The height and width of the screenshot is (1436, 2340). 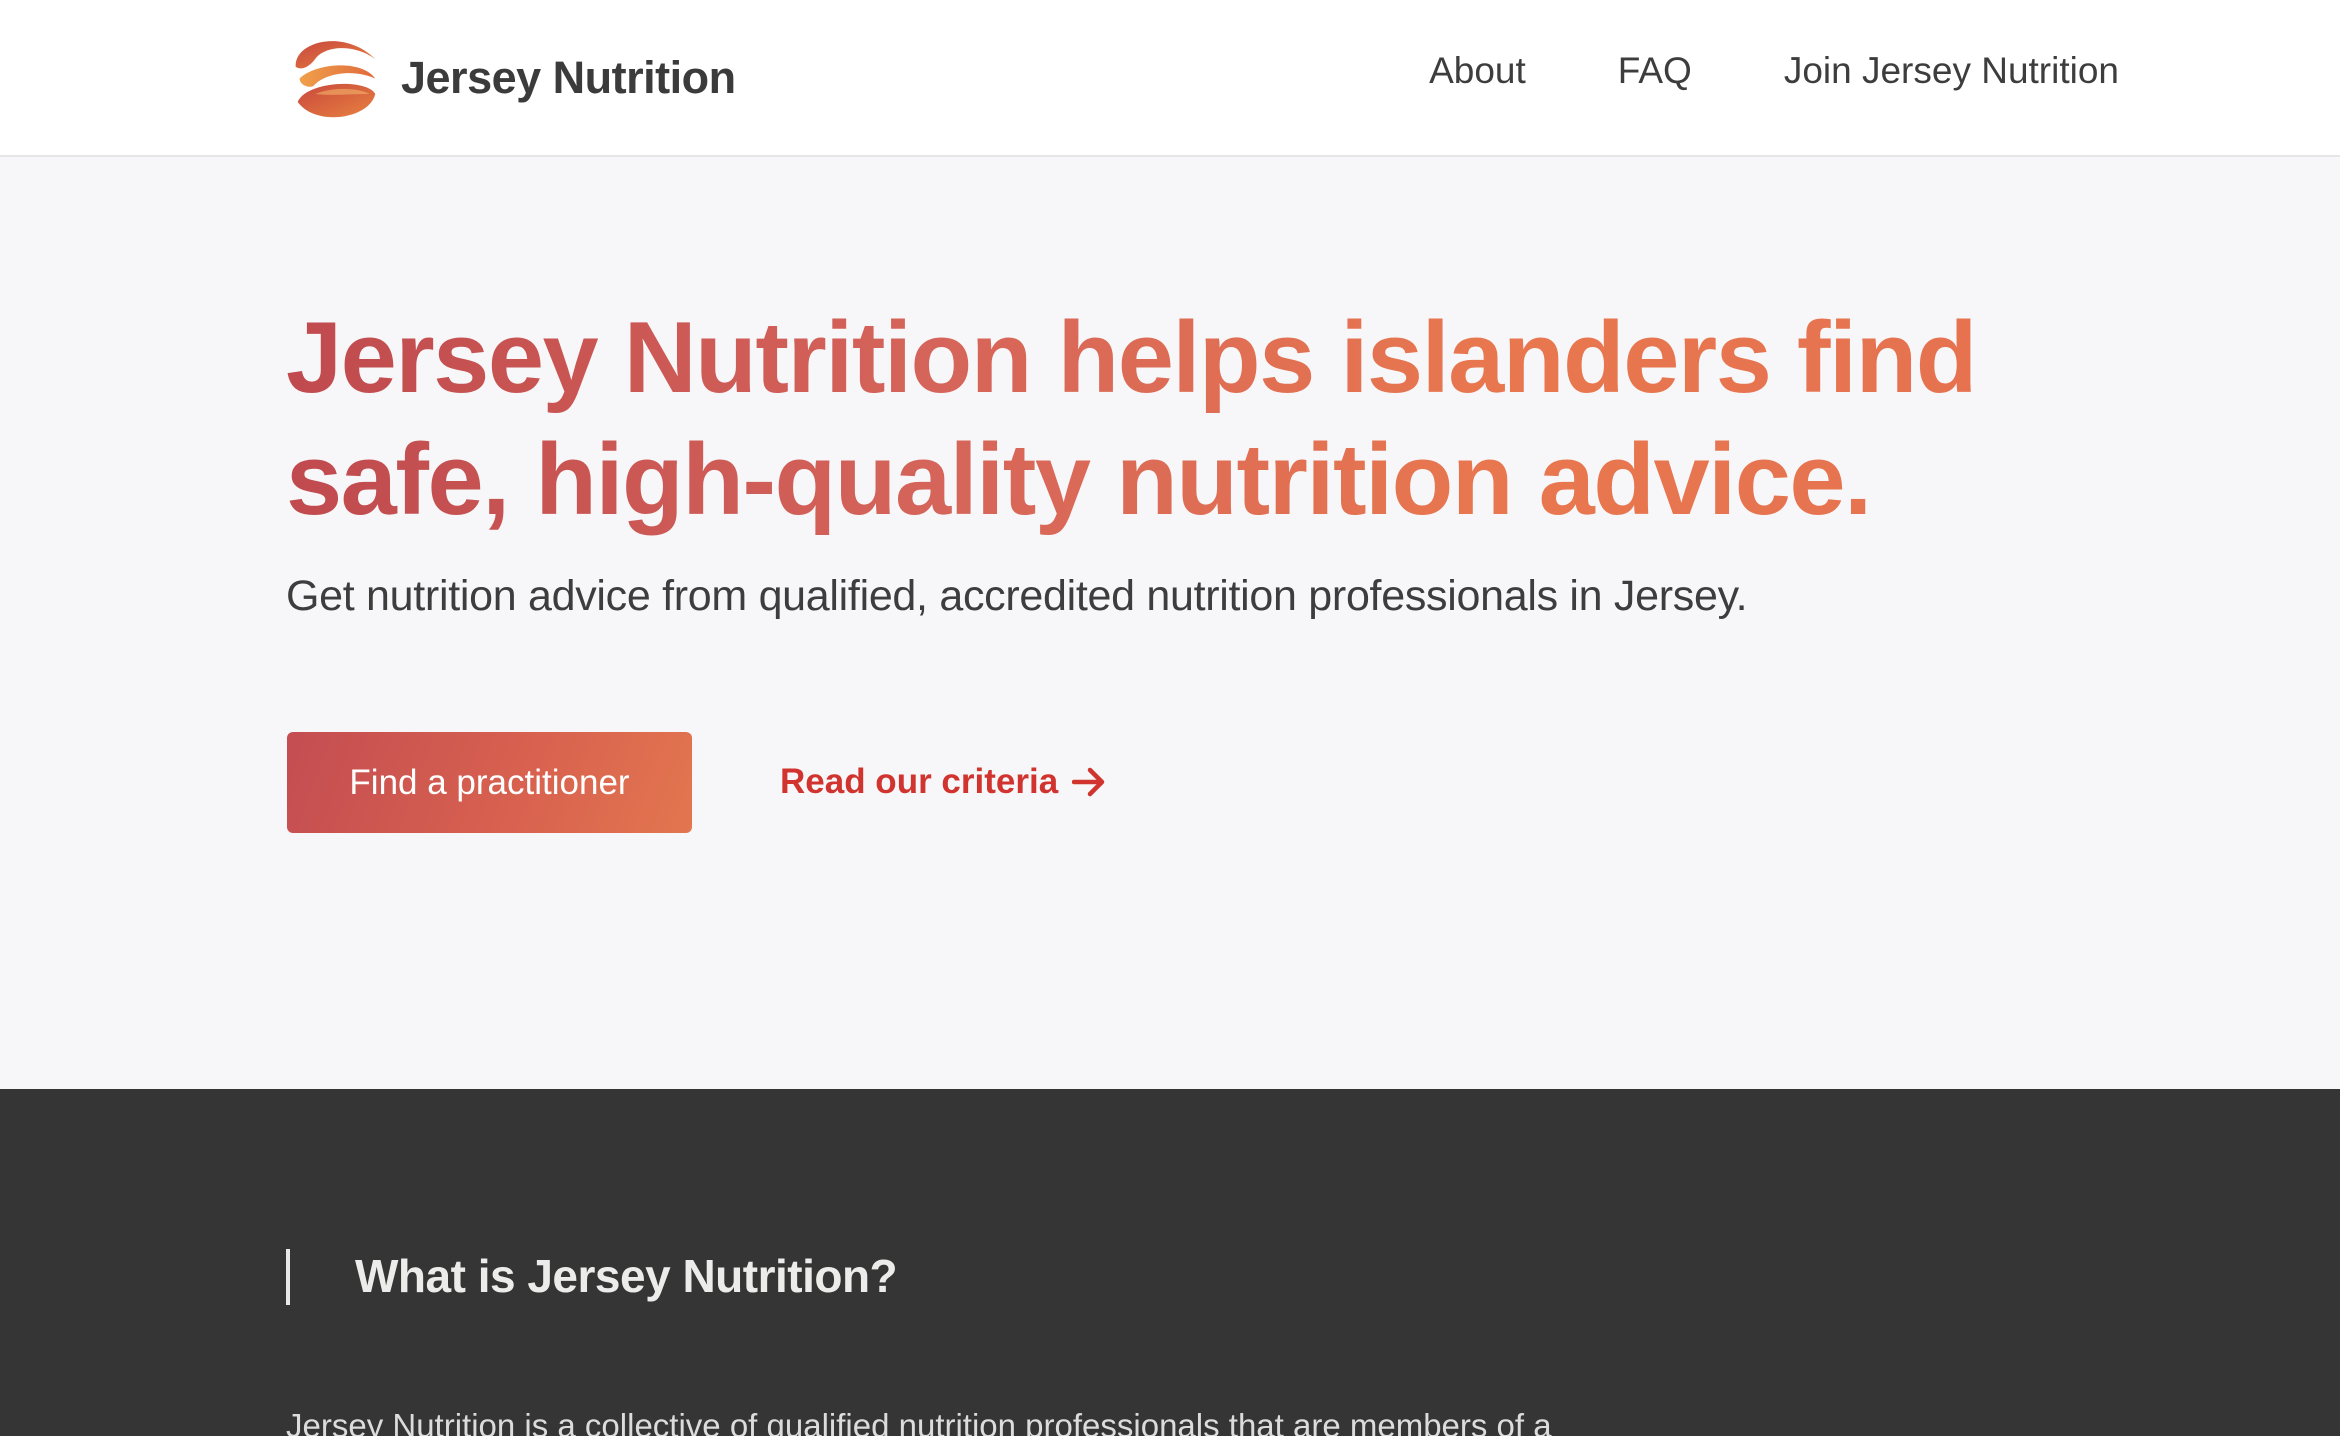 I want to click on main-nav: About FAQ Join Jersey Nutrition, so click(x=1728, y=71).